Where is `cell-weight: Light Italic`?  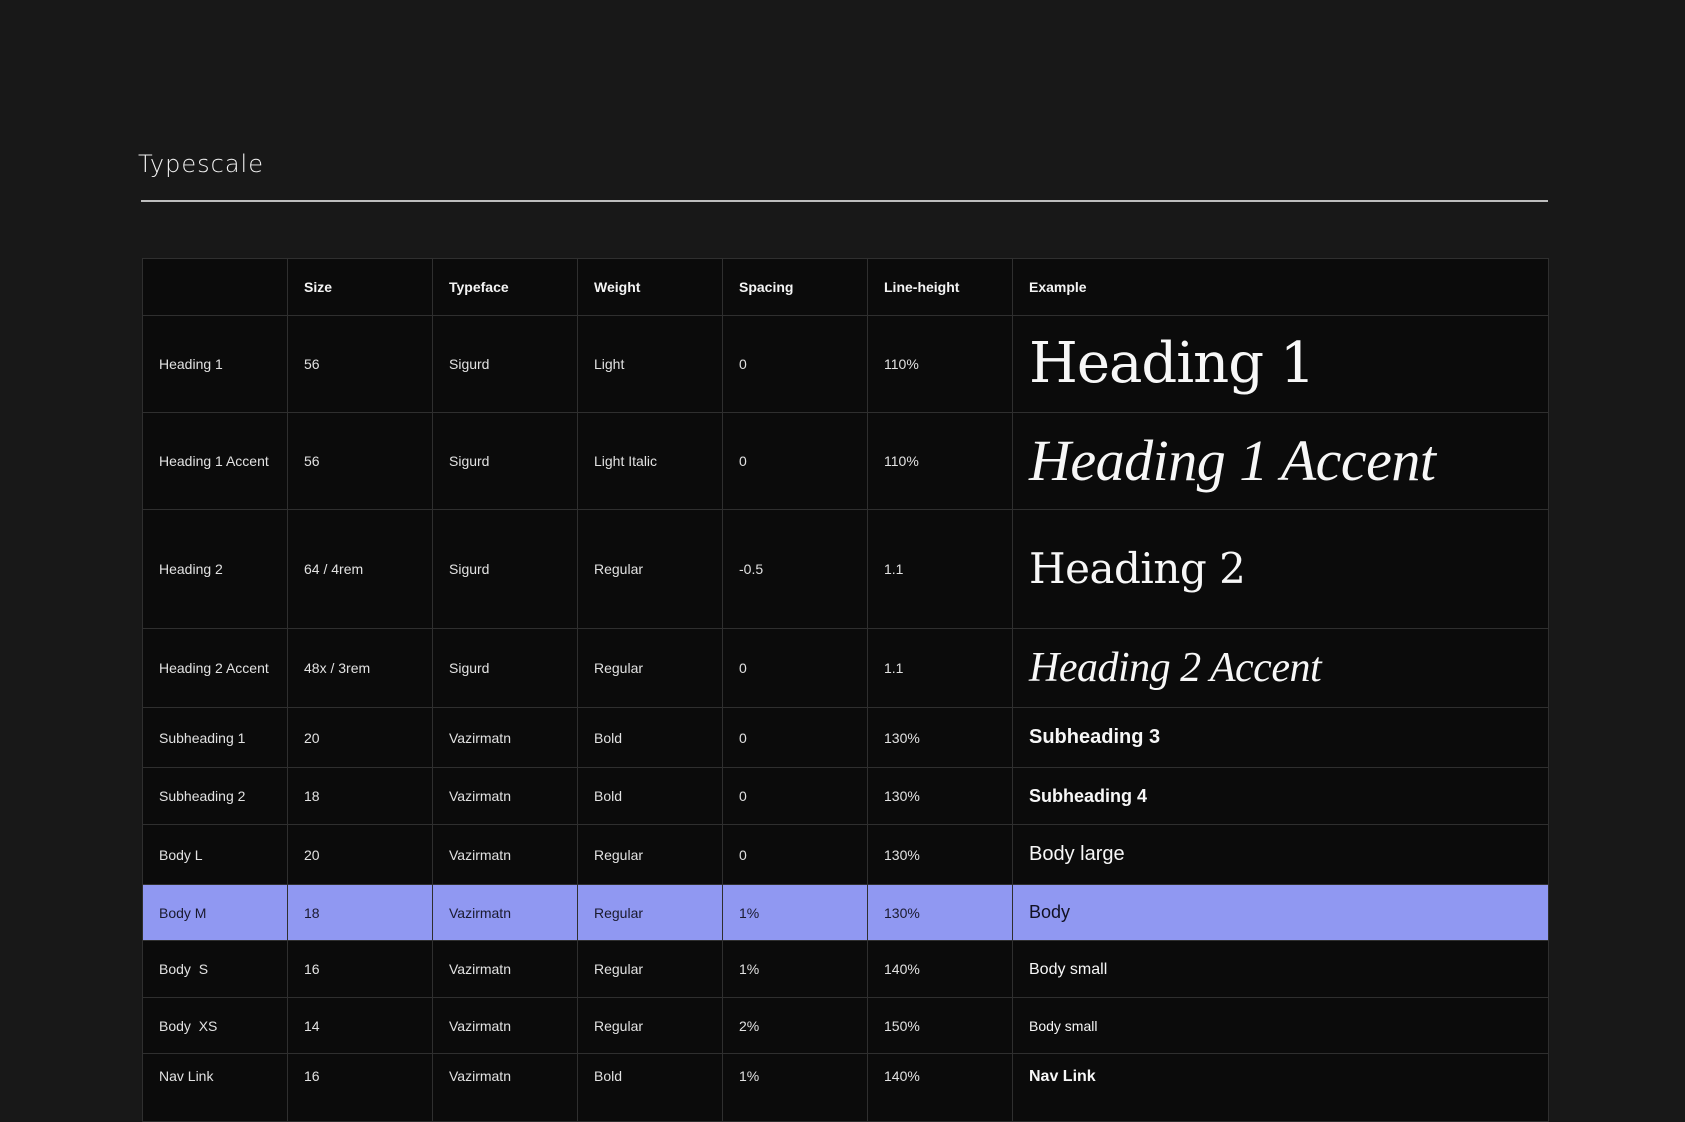 cell-weight: Light Italic is located at coordinates (650, 461).